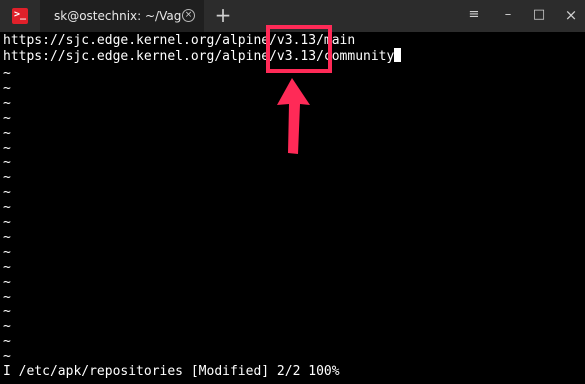  I want to click on tab-title: sk@ostechnix: ~/Vagra, so click(118, 16).